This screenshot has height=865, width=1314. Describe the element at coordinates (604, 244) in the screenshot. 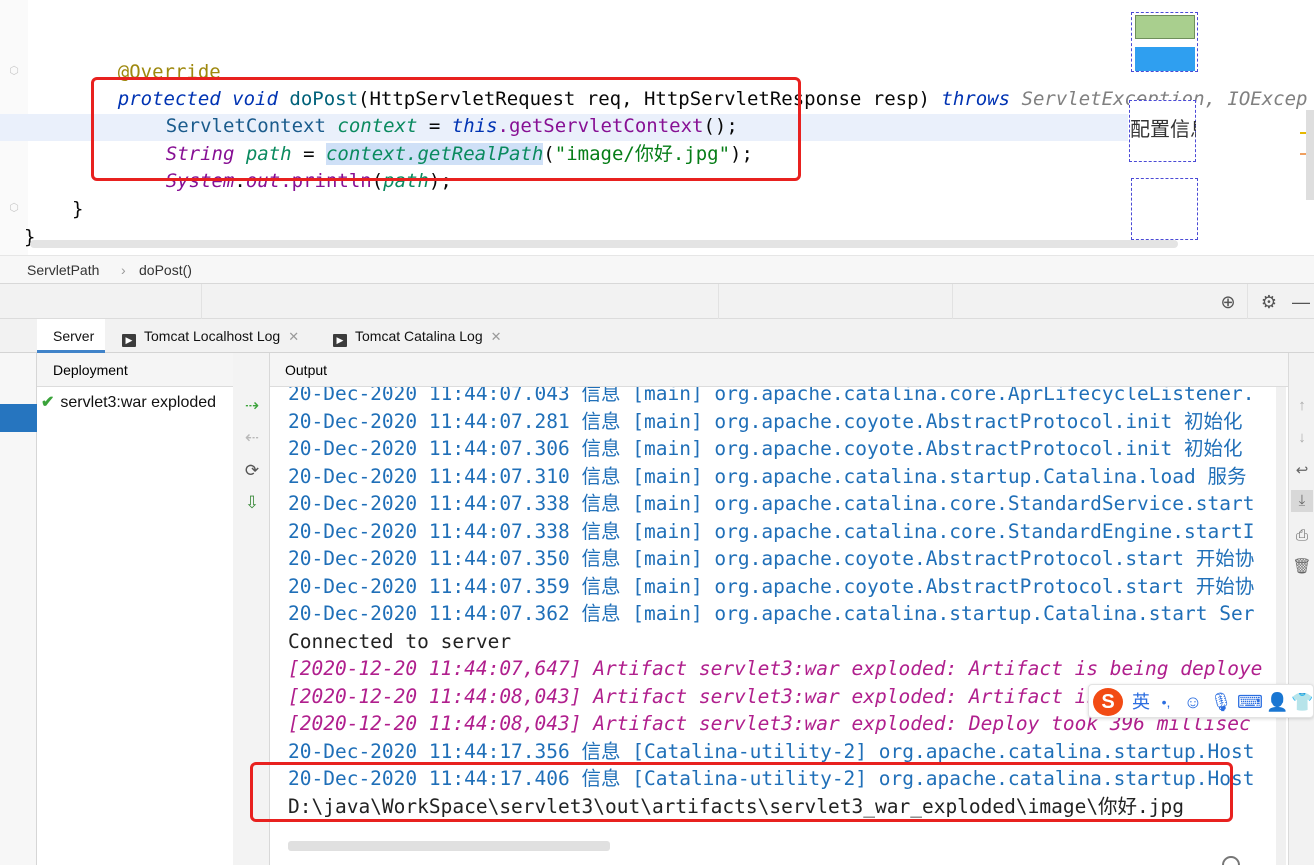

I see `editor-hscroll` at that location.